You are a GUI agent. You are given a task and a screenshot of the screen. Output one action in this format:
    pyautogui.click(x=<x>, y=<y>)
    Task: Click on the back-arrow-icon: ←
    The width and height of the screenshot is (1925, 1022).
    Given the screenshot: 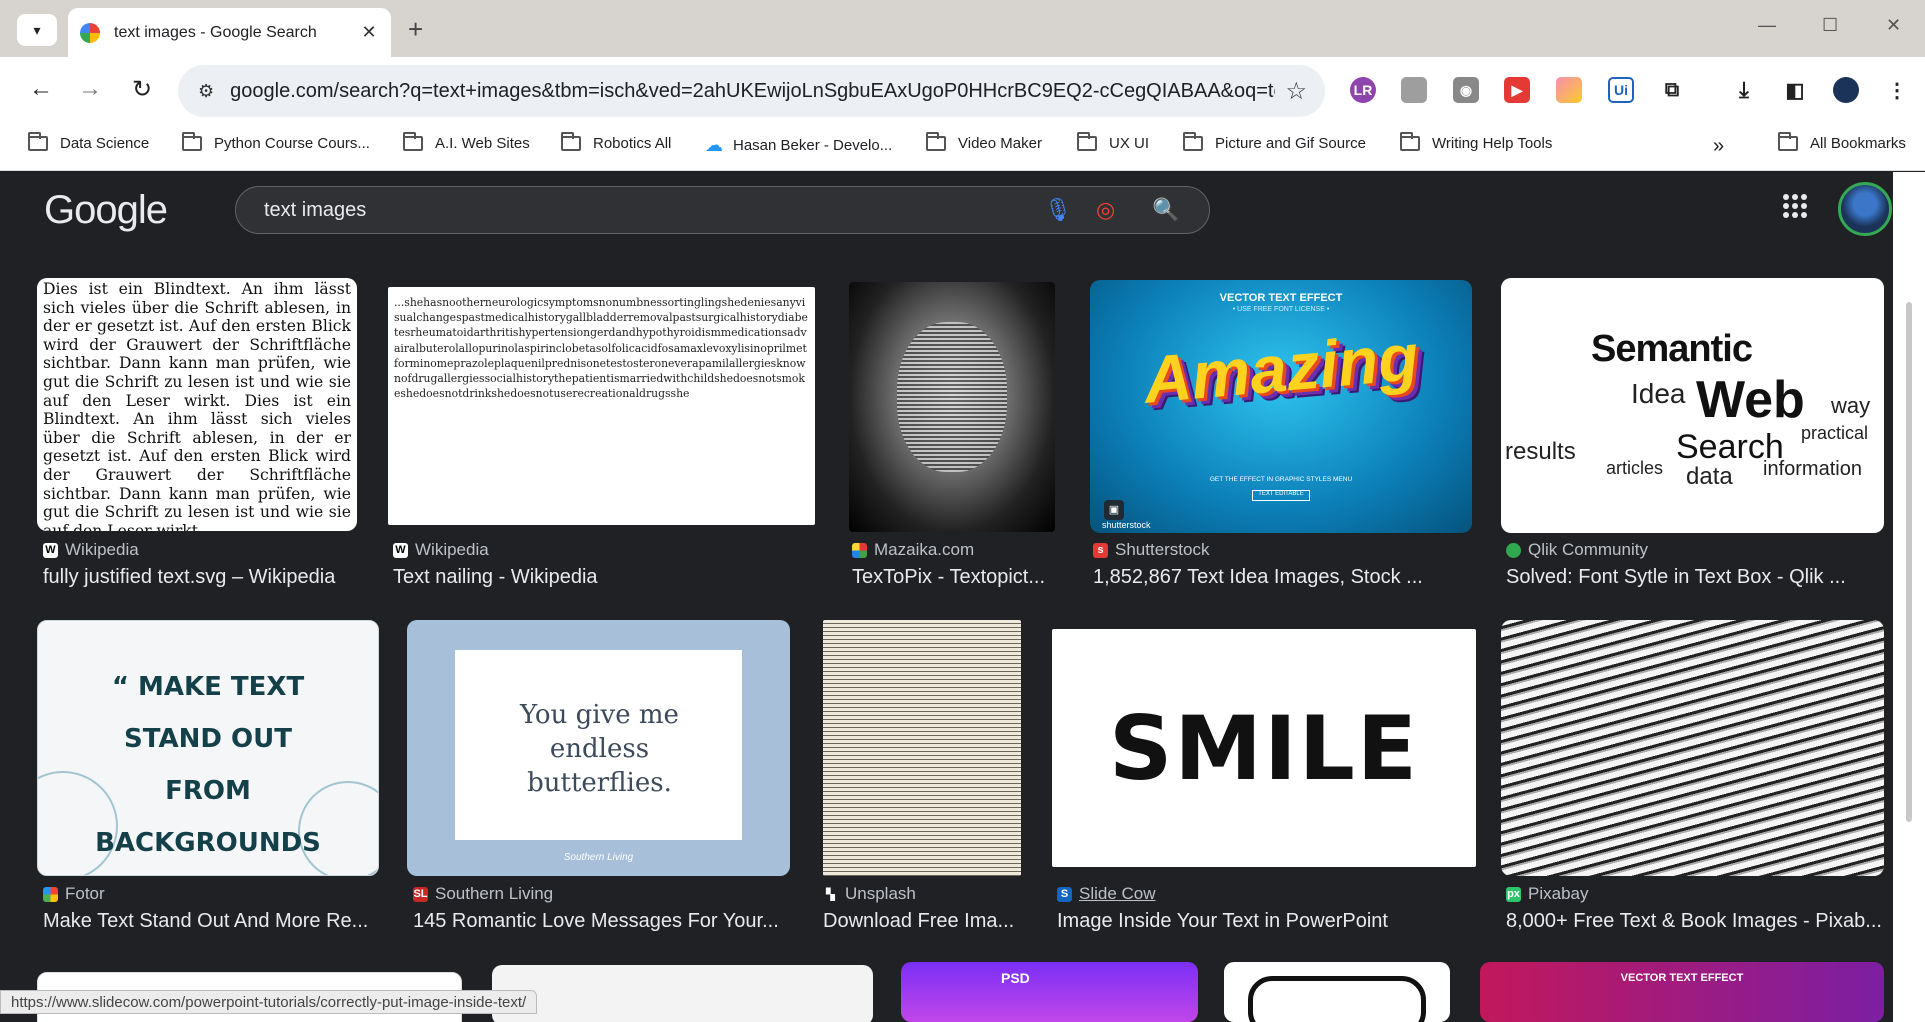 What is the action you would take?
    pyautogui.click(x=41, y=89)
    